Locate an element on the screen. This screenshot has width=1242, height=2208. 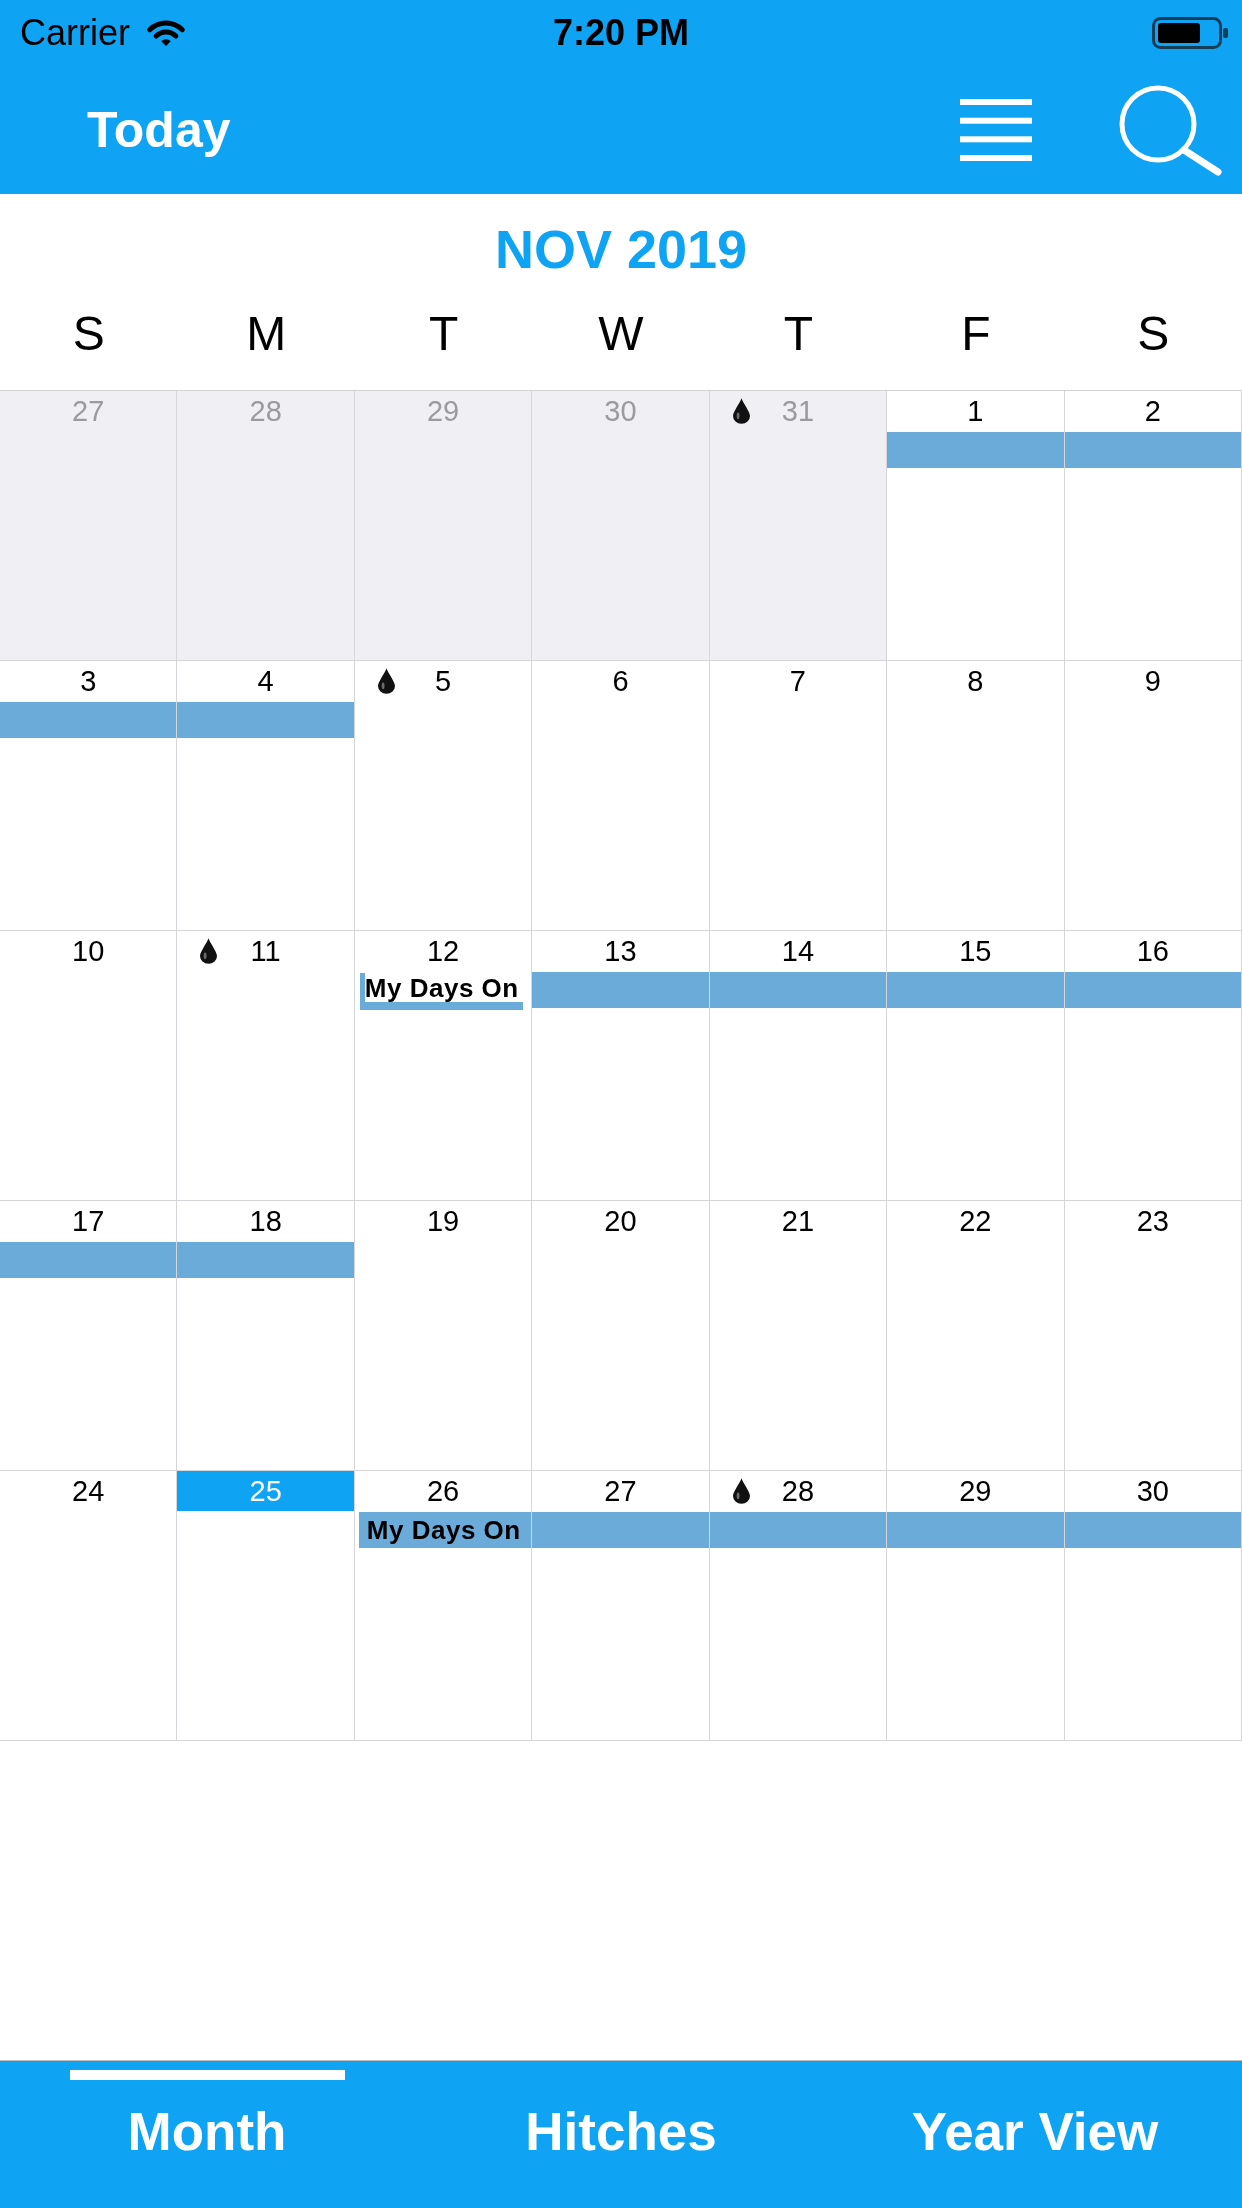
day-cell: 27 is located at coordinates (621, 1606).